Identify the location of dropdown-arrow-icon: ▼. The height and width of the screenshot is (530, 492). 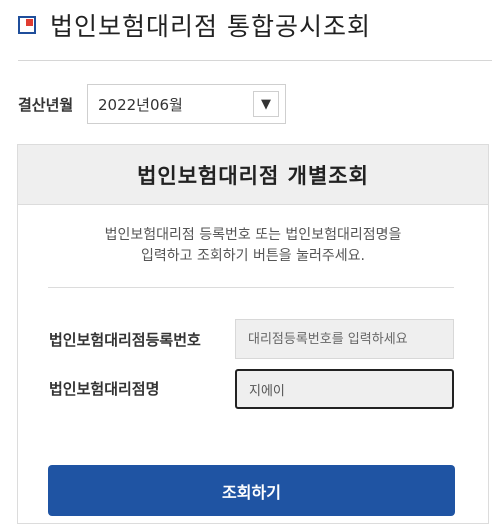
(266, 104).